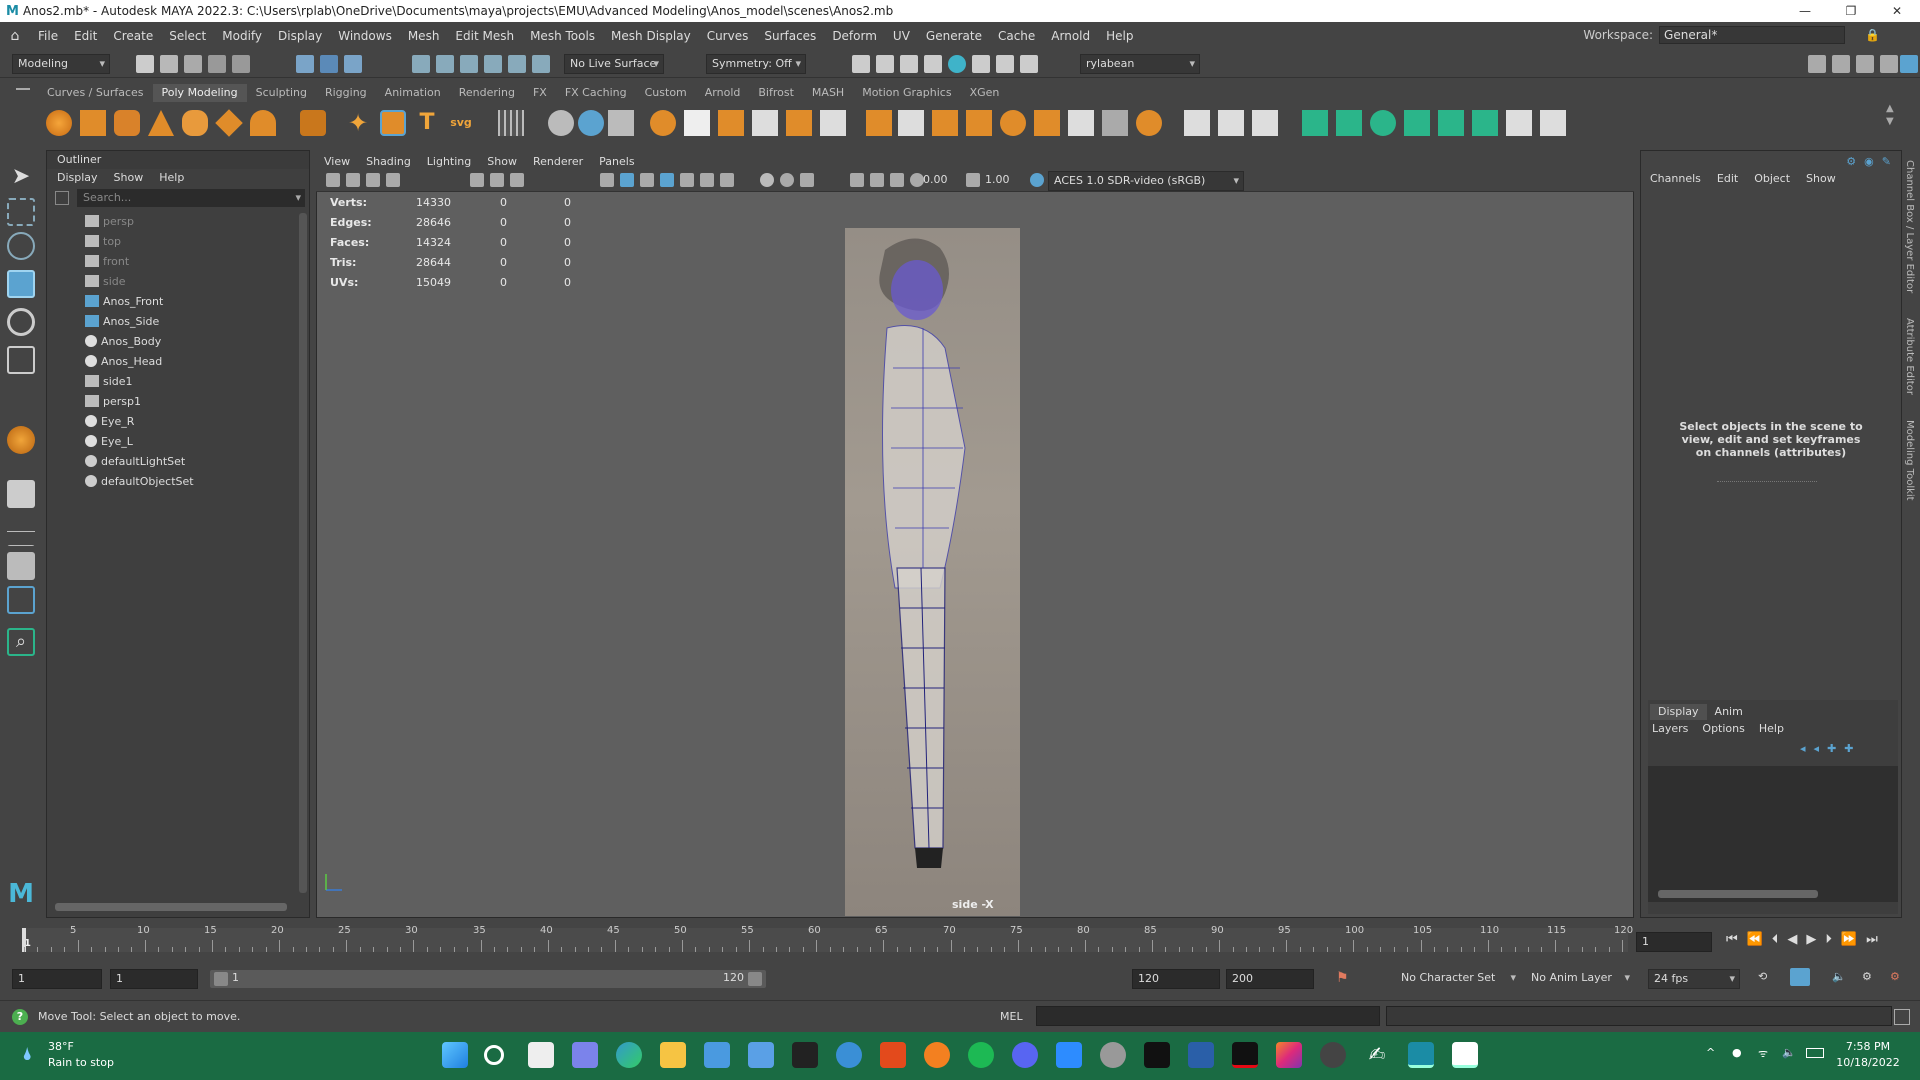  Describe the element at coordinates (61, 64) in the screenshot. I see `menuset-dropdown: Modeling` at that location.